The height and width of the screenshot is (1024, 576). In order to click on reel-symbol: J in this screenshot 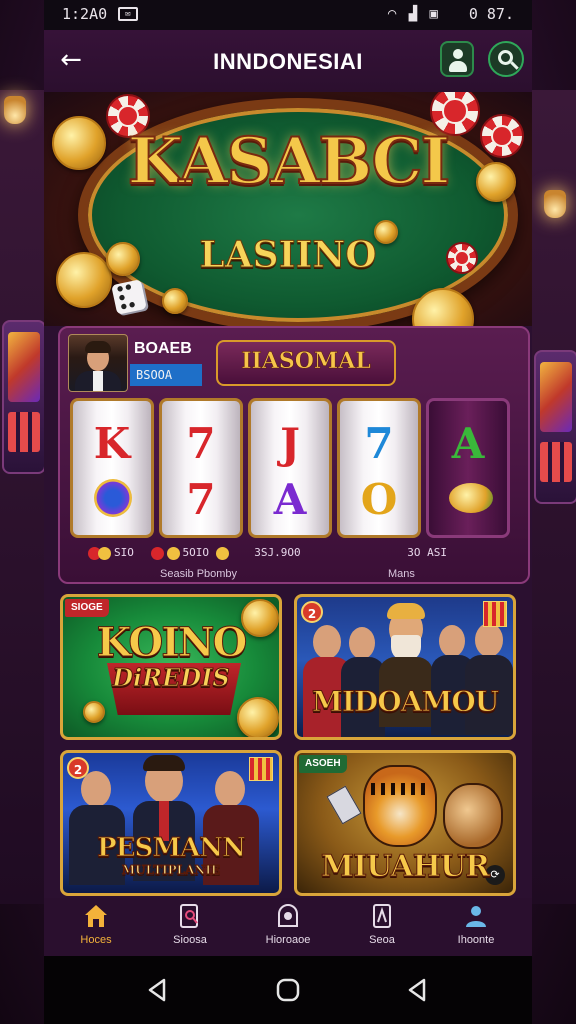, I will do `click(290, 443)`.